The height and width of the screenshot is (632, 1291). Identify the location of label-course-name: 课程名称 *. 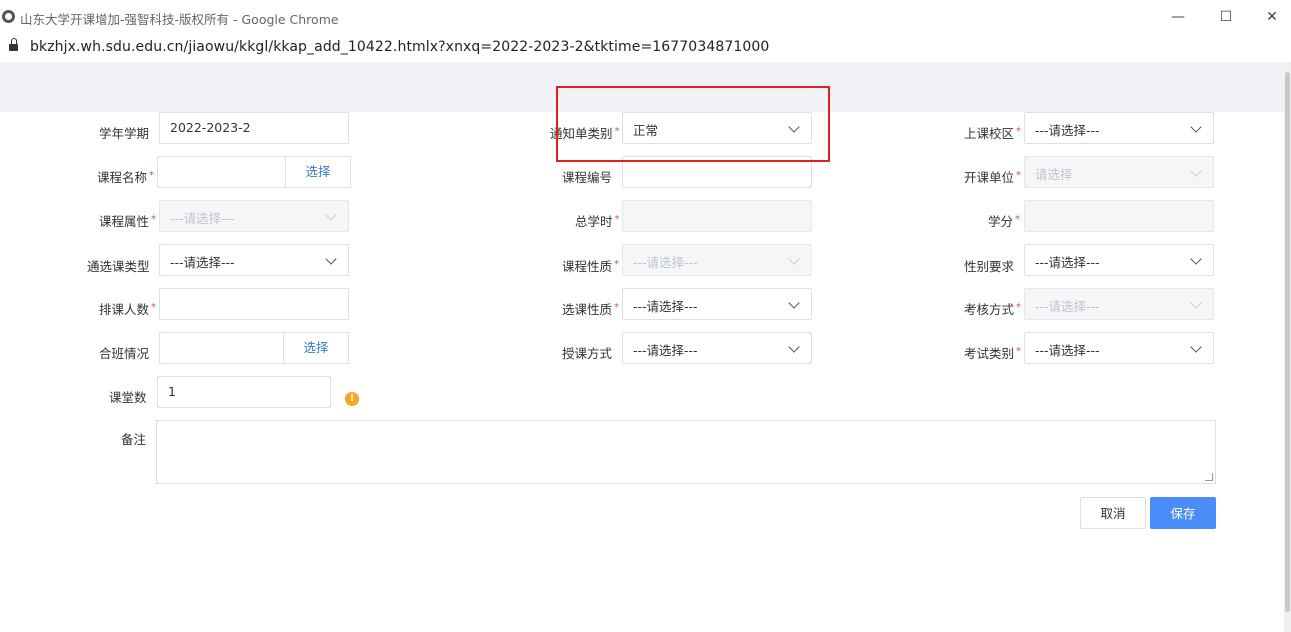
(126, 177).